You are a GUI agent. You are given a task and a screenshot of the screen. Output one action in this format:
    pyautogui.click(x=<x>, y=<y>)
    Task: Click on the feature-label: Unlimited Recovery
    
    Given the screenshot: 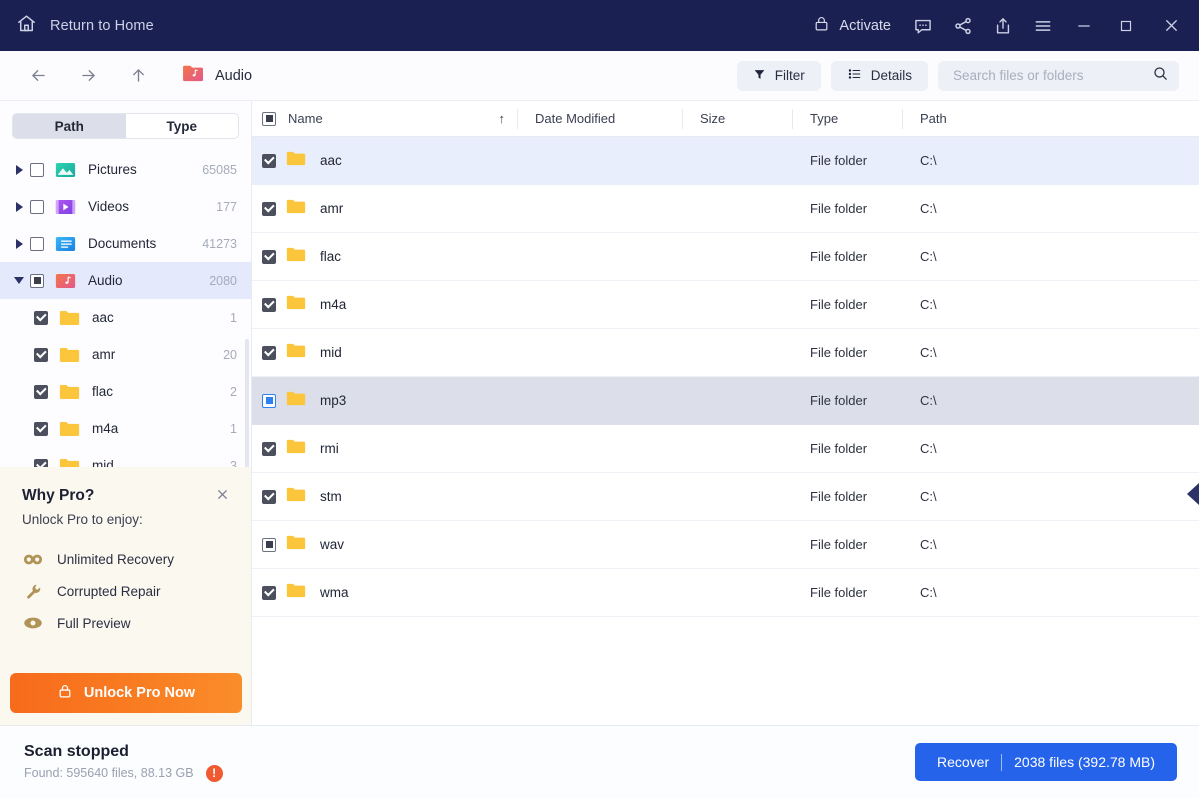 What is the action you would take?
    pyautogui.click(x=116, y=559)
    